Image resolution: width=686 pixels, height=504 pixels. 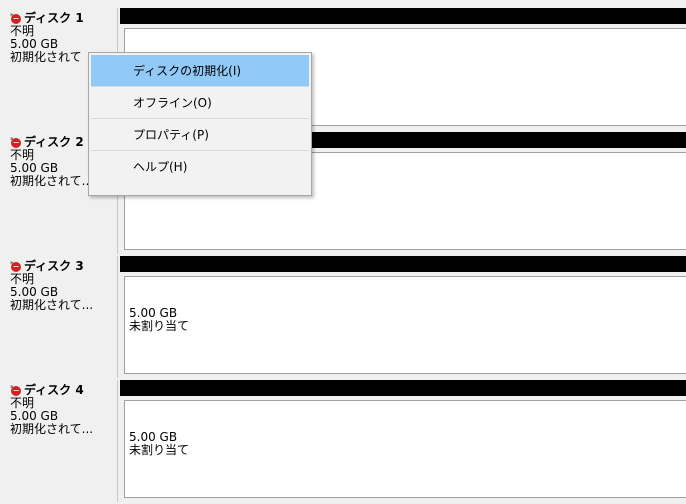 I want to click on context-menu: ディスクの初期化(I) オフライン(O) プロパティ(P) ヘルプ(H), so click(x=200, y=124).